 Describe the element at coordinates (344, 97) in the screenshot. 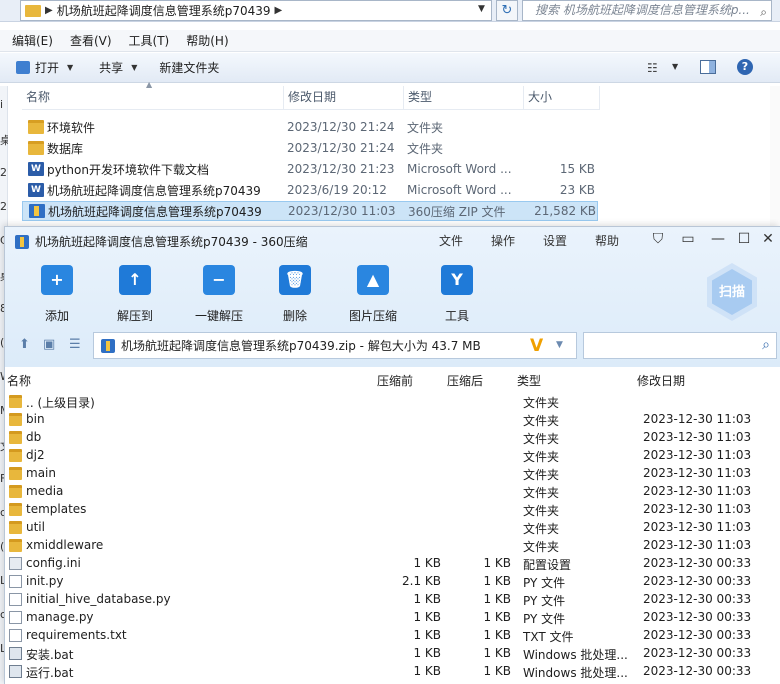

I see `column-date-modified: 修改日期` at that location.